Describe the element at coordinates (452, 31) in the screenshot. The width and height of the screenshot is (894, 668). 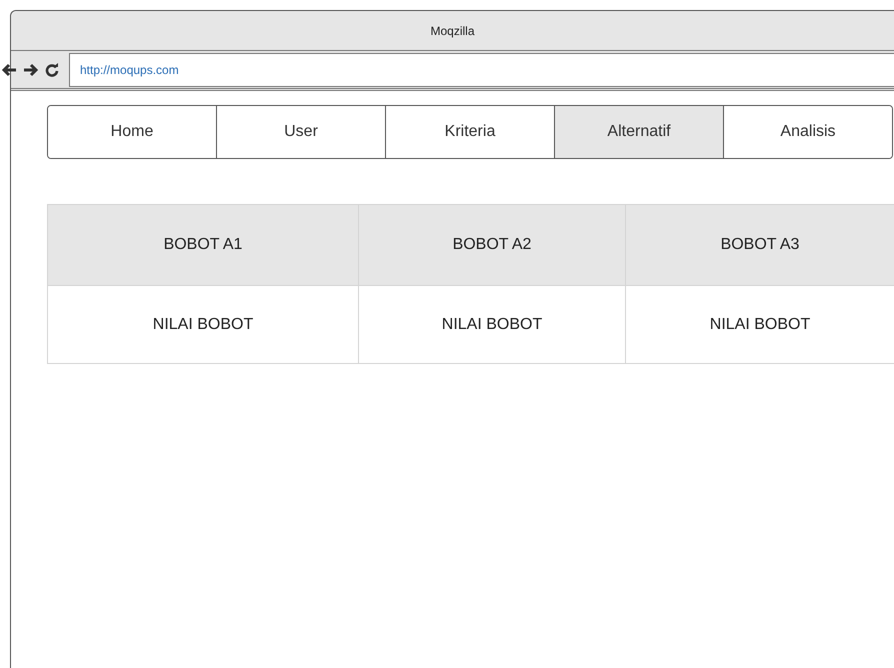
I see `window-title: Moqzilla` at that location.